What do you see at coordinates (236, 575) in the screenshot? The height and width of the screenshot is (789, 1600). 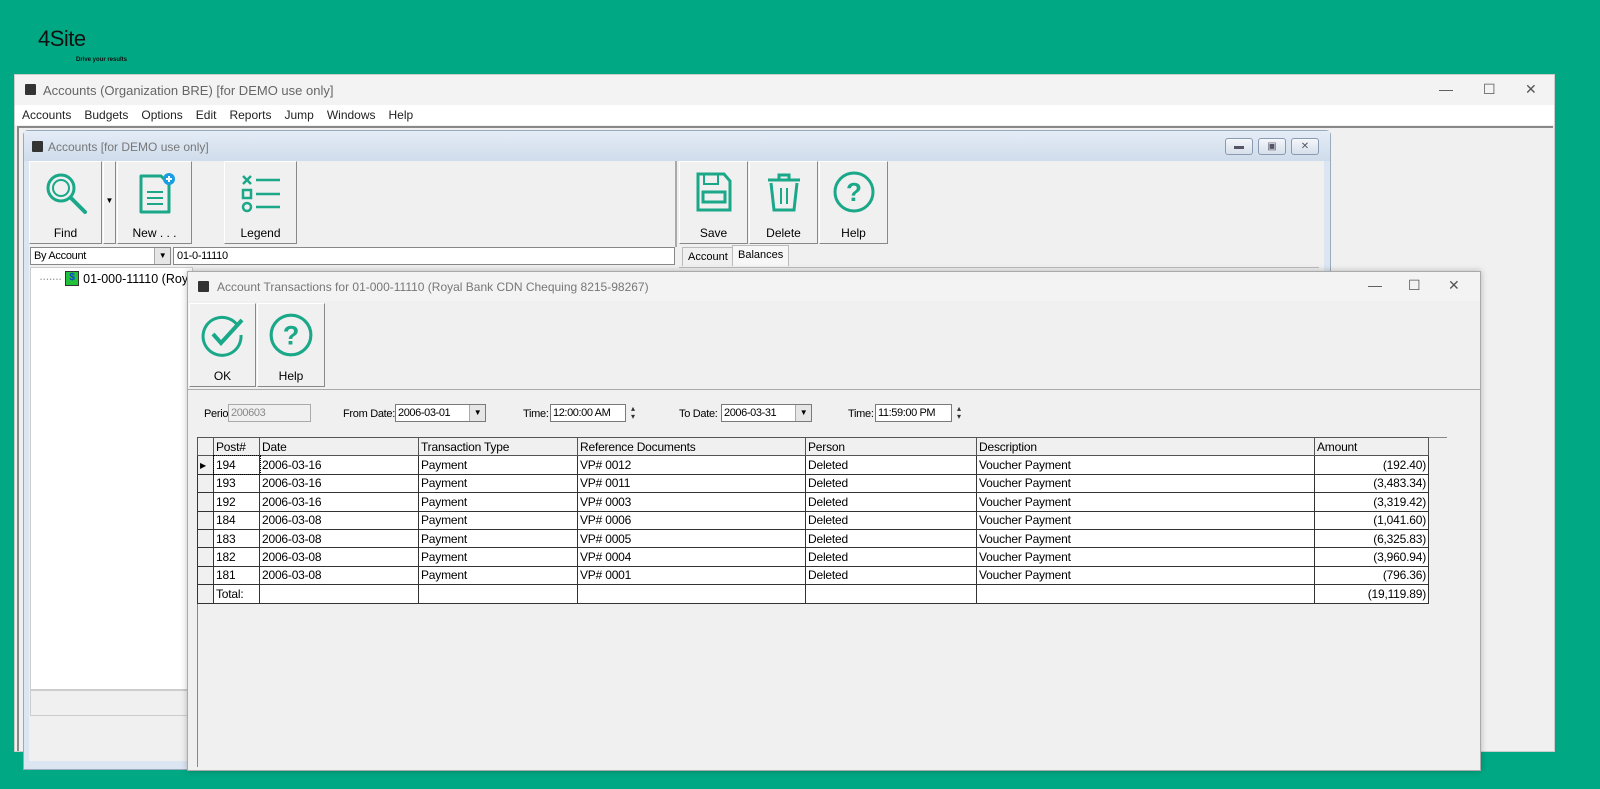 I see `cell-post: 181` at bounding box center [236, 575].